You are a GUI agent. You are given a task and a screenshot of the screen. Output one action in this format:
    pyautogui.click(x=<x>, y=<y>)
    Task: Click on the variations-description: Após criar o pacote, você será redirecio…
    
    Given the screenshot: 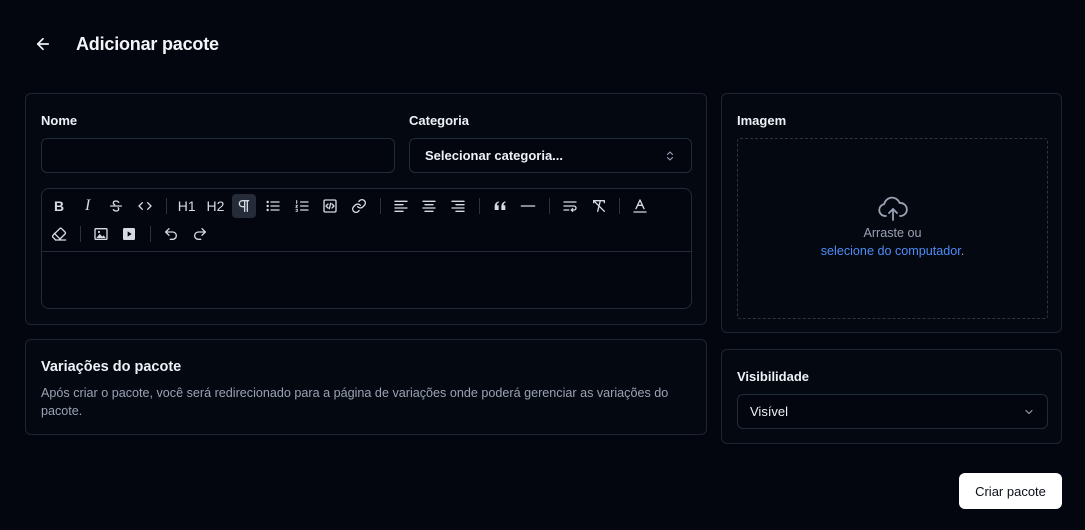 What is the action you would take?
    pyautogui.click(x=355, y=402)
    